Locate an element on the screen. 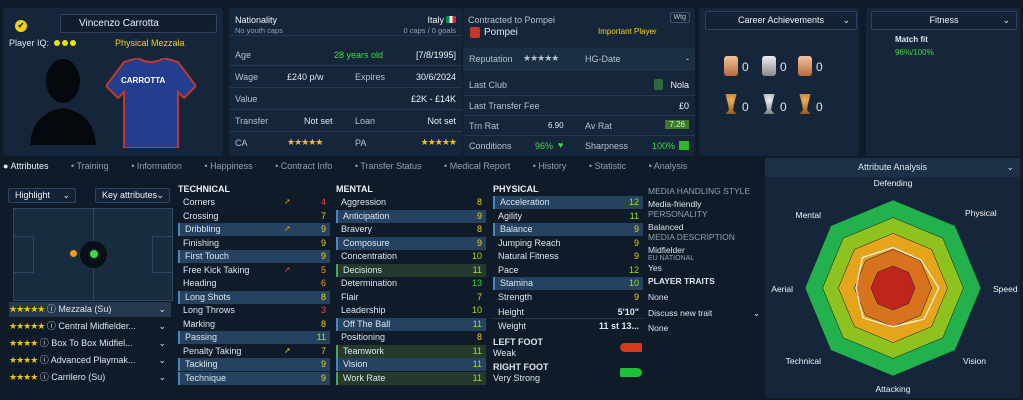 The image size is (1023, 400). role-row: ★★★★★ ⓘ Mezzala (Su) ⌄ is located at coordinates (90, 309).